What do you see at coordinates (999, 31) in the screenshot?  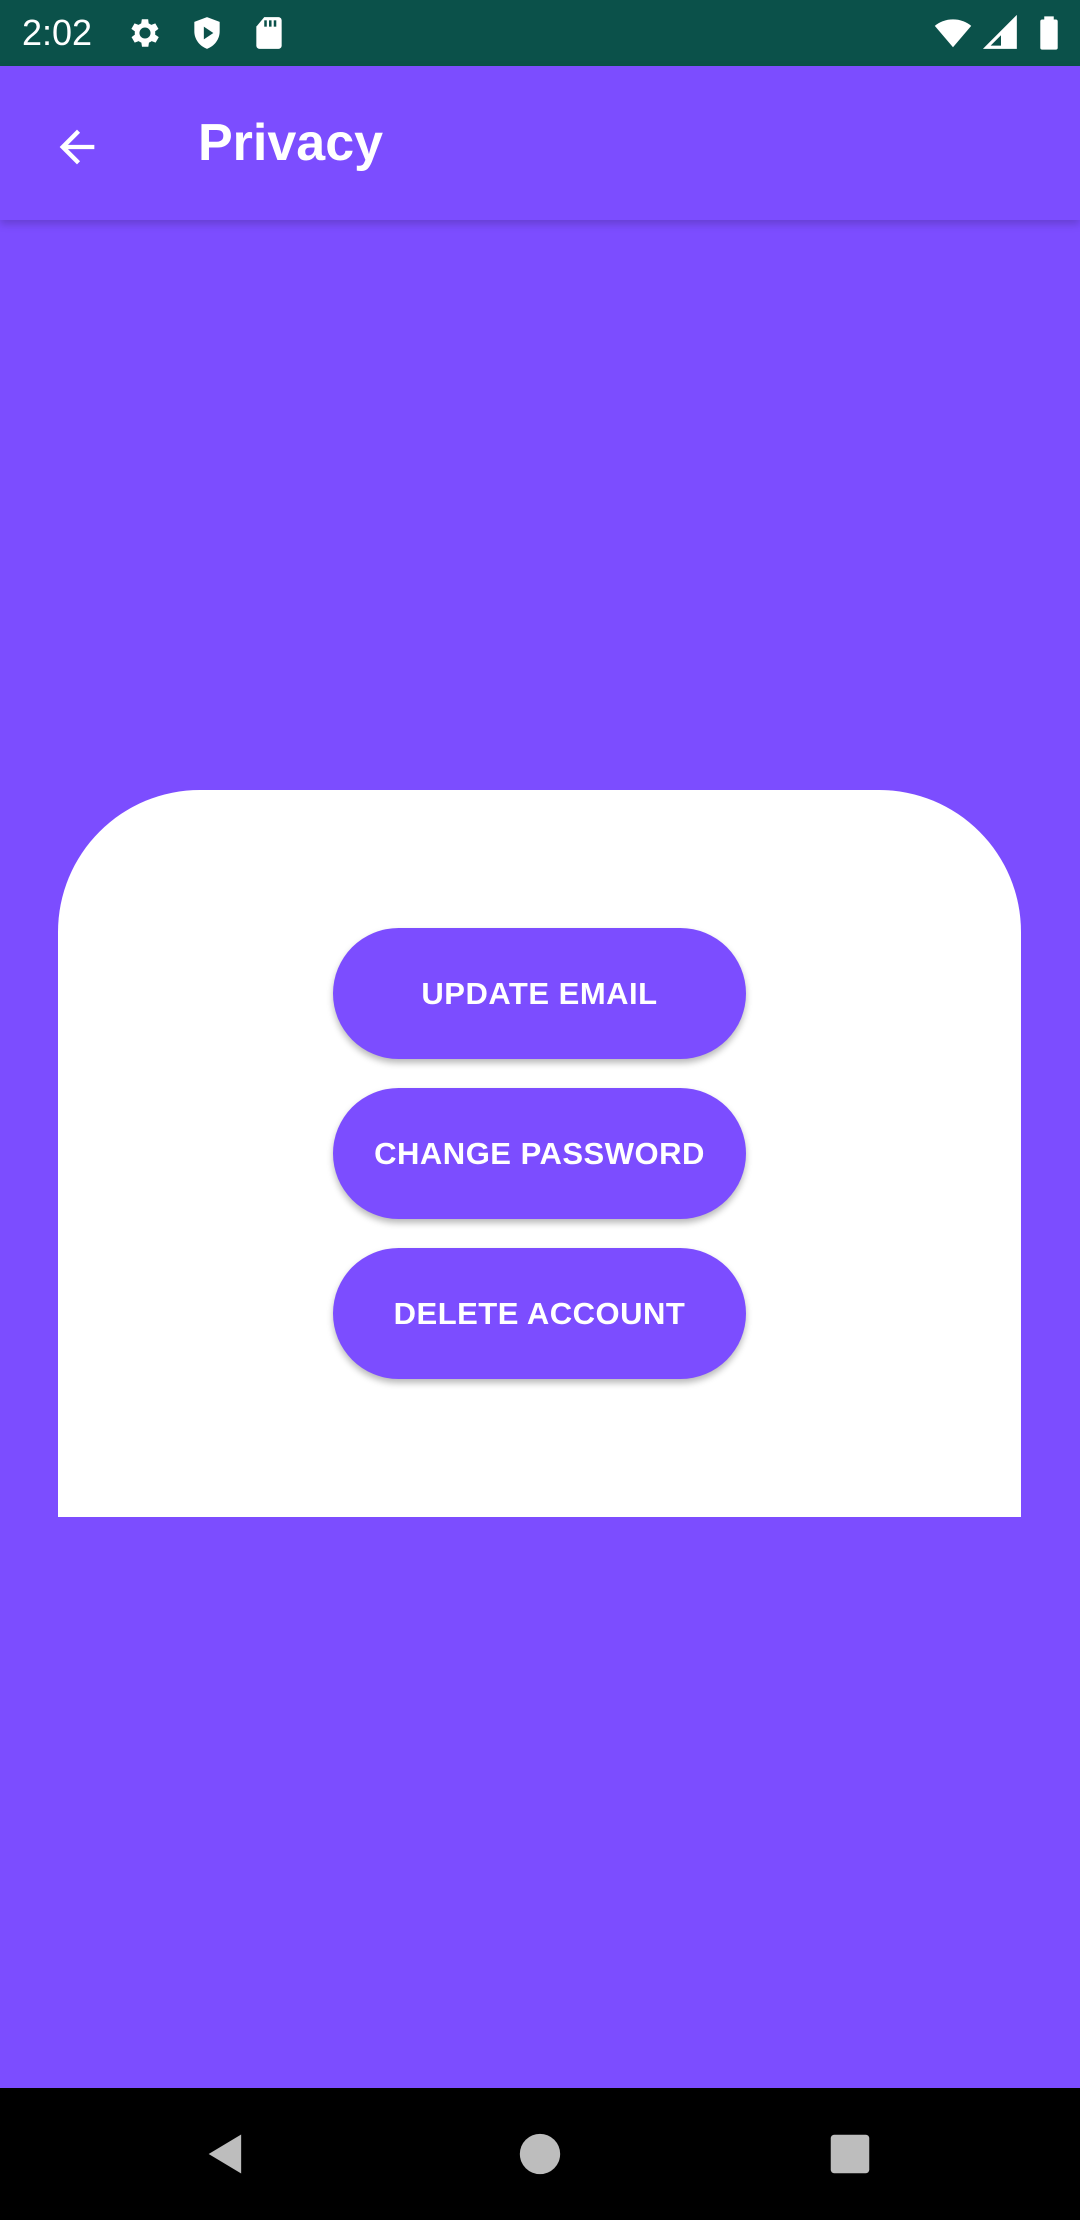 I see `signal-icon` at bounding box center [999, 31].